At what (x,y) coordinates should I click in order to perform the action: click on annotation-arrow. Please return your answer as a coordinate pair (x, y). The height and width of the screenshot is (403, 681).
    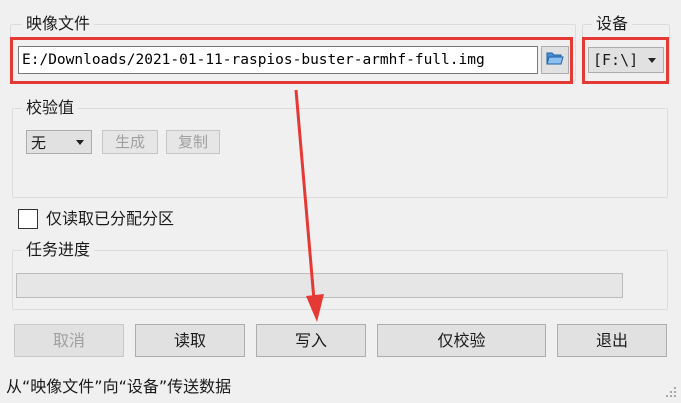
    Looking at the image, I should click on (309, 205).